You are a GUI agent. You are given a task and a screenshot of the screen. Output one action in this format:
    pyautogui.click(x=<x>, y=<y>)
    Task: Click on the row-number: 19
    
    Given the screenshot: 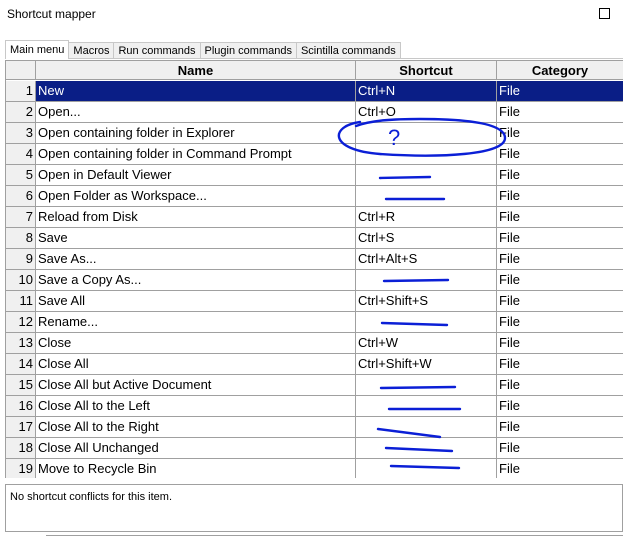 What is the action you would take?
    pyautogui.click(x=21, y=468)
    